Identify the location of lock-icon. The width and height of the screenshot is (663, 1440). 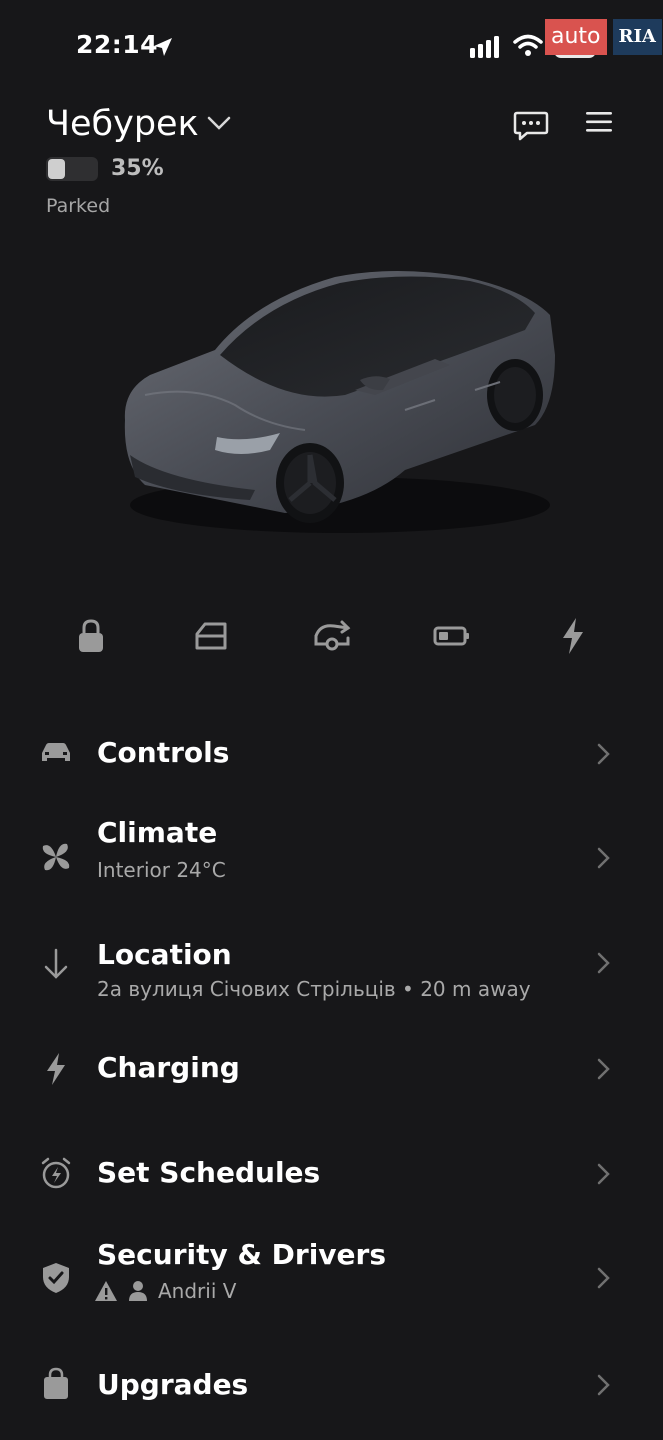
(91, 635).